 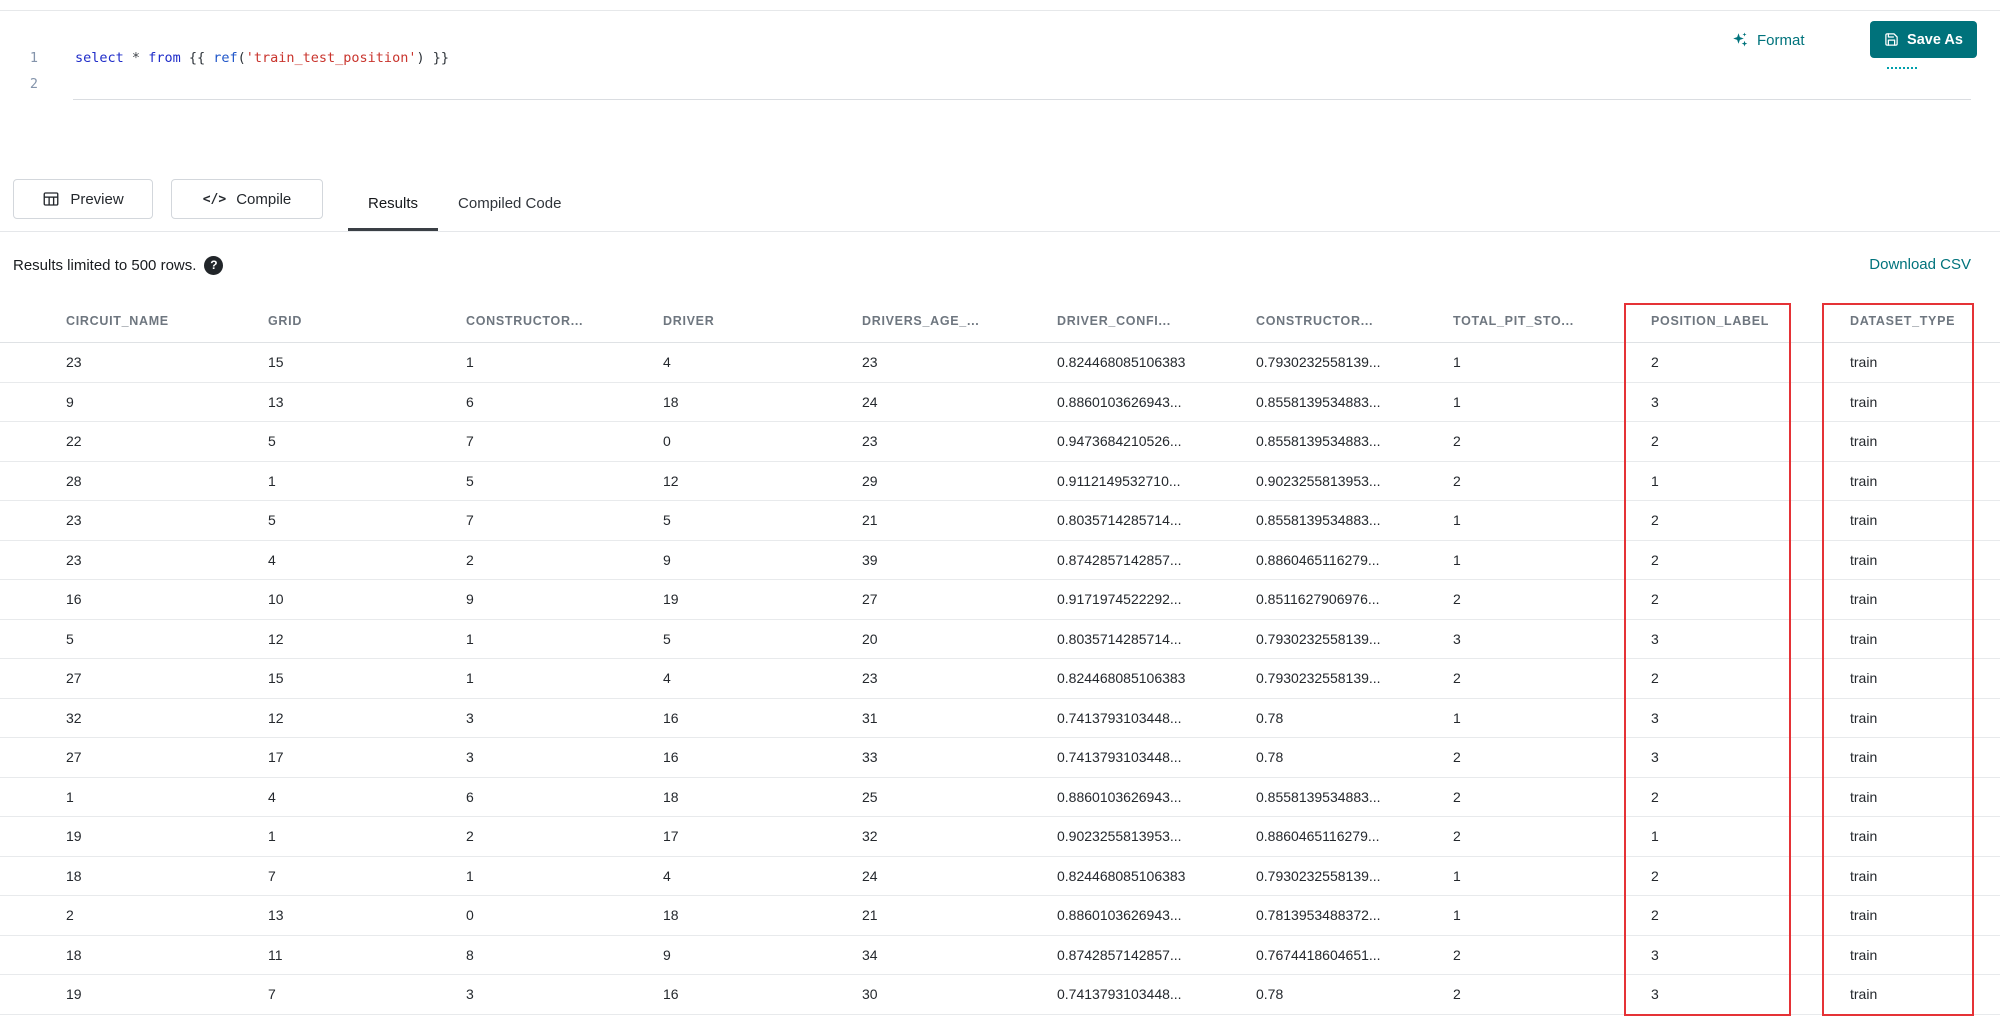 What do you see at coordinates (509, 205) in the screenshot?
I see `tab-compiled-code: Compiled Code` at bounding box center [509, 205].